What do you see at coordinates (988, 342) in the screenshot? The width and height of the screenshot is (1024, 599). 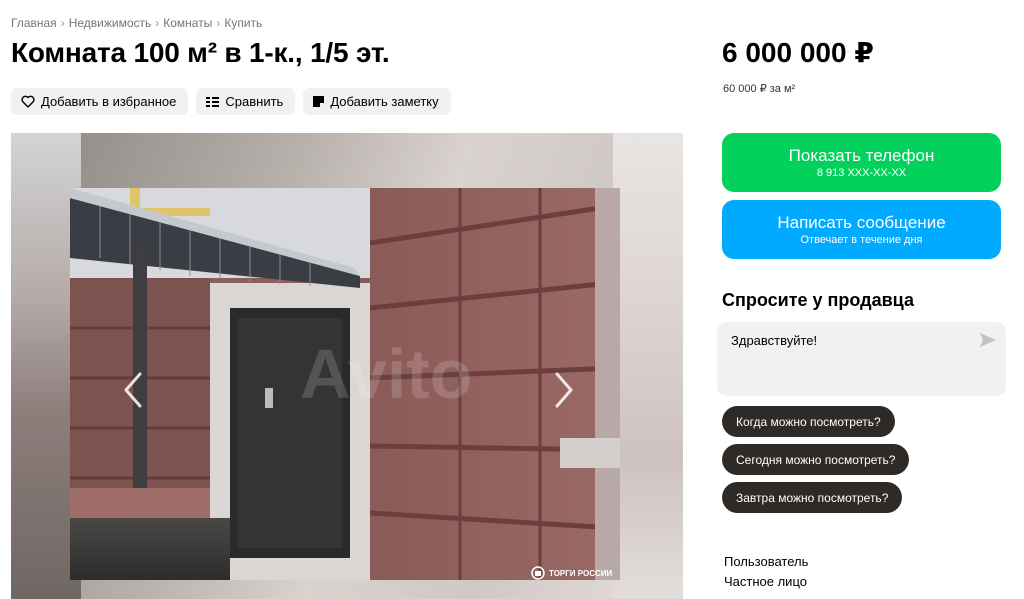 I see `send-icon` at bounding box center [988, 342].